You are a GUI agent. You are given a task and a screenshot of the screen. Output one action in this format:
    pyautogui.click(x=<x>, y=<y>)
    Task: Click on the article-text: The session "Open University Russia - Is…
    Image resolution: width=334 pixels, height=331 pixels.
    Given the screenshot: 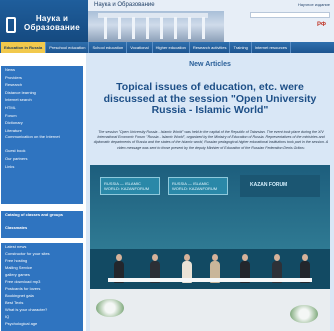 What is the action you would take?
    pyautogui.click(x=211, y=140)
    